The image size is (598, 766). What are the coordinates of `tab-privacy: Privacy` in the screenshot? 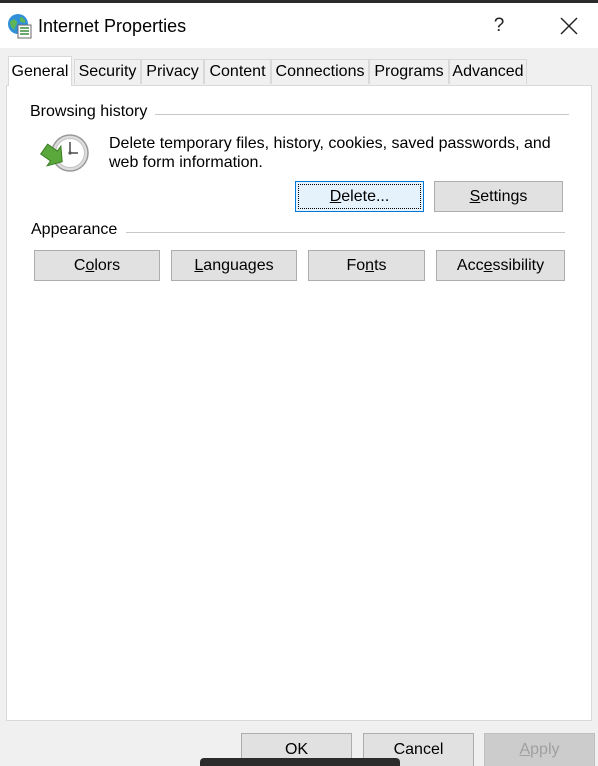 It's located at (172, 71).